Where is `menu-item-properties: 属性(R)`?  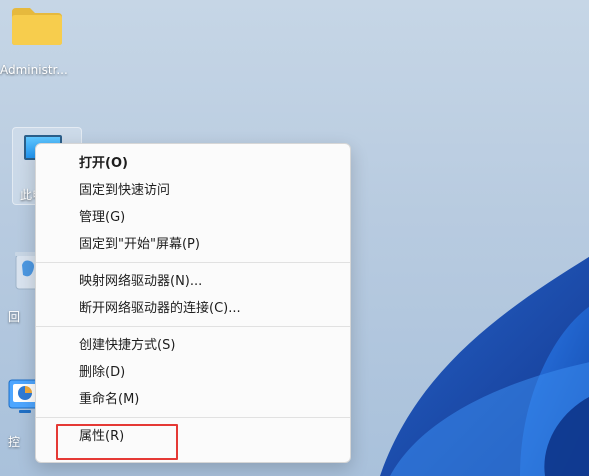
menu-item-properties: 属性(R) is located at coordinates (193, 436).